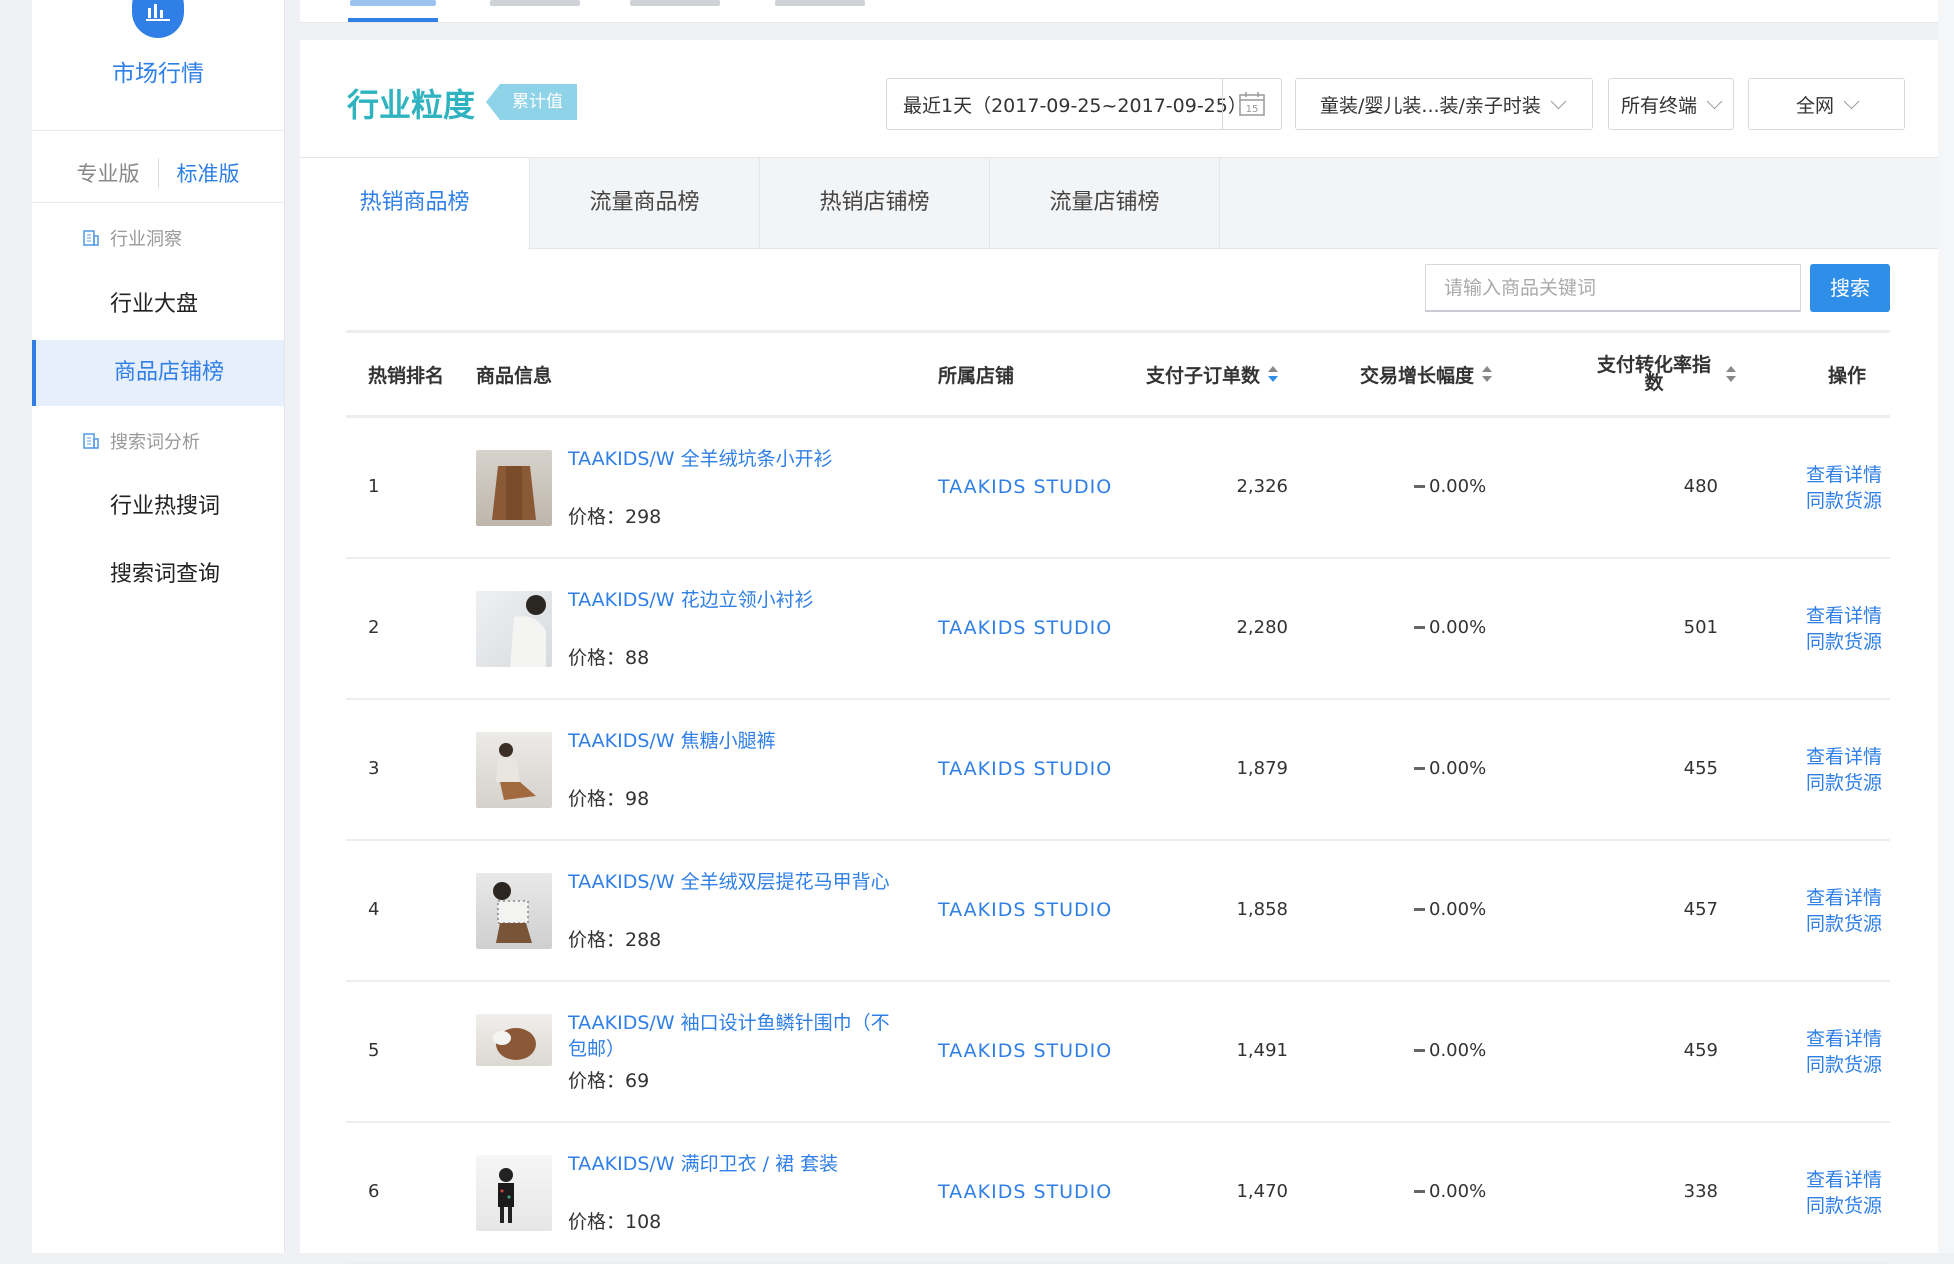 The height and width of the screenshot is (1264, 1954). I want to click on sidebar-item-industry-overview: 行业大盘, so click(158, 305).